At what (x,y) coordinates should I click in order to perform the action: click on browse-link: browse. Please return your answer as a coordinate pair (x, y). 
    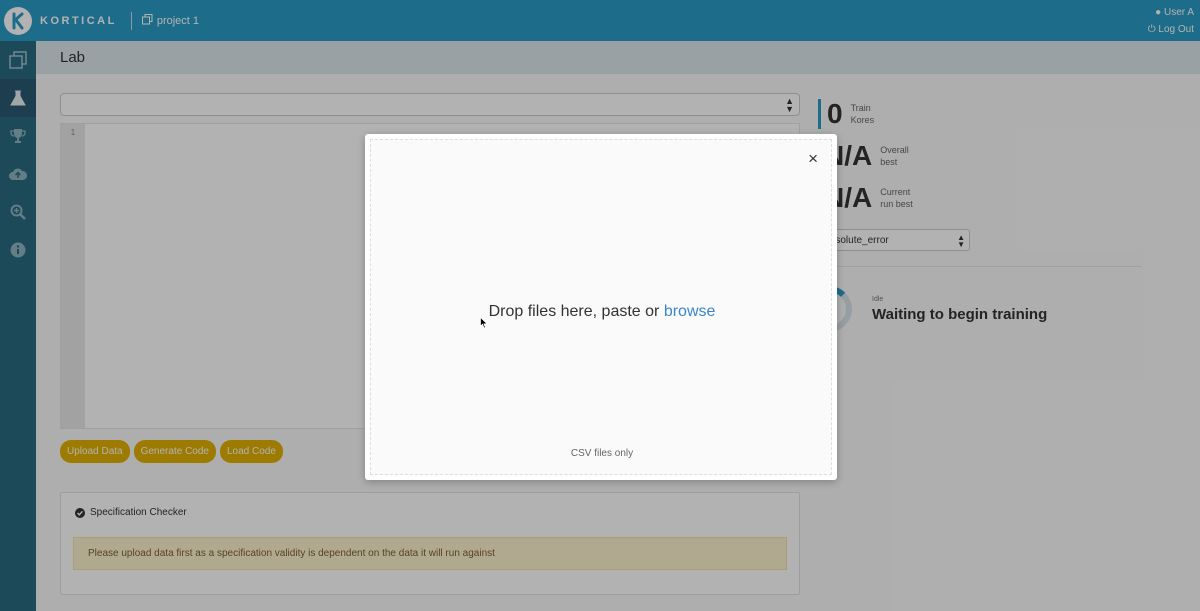
    Looking at the image, I should click on (690, 311).